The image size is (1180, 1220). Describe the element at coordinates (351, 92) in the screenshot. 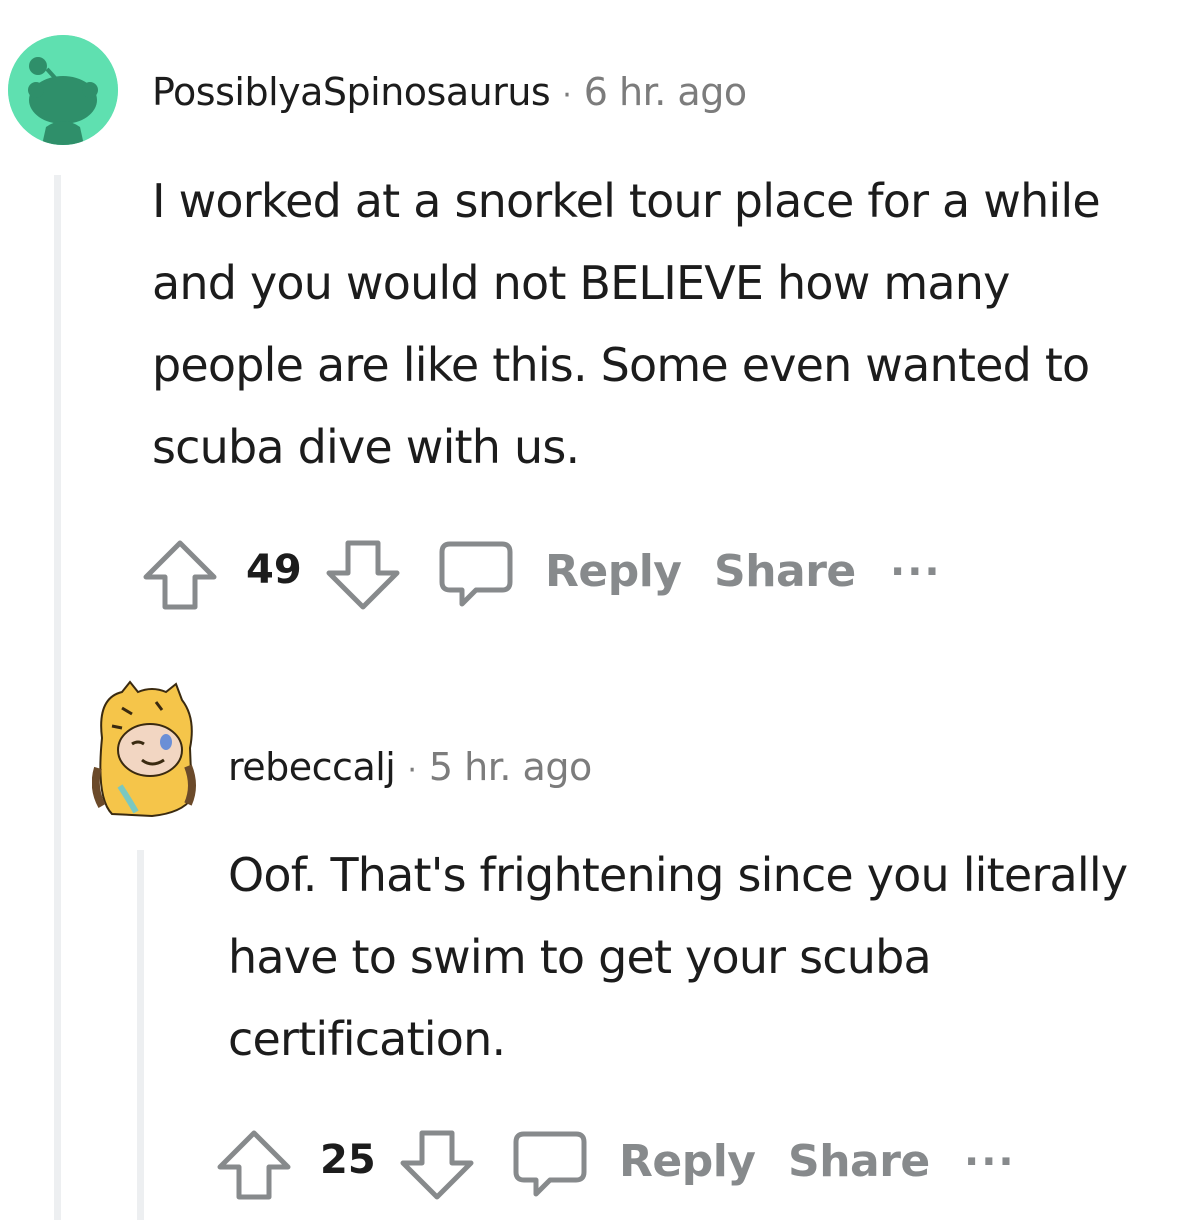

I see `username: PossiblyaSpinosaurus` at that location.